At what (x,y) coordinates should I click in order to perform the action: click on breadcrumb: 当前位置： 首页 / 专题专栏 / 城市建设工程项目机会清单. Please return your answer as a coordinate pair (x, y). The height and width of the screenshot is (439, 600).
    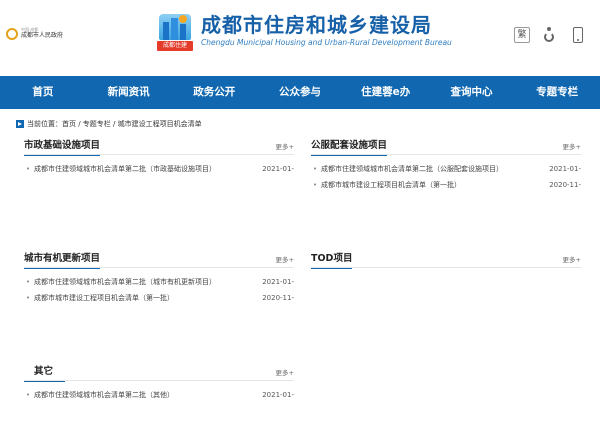
    Looking at the image, I should click on (109, 124).